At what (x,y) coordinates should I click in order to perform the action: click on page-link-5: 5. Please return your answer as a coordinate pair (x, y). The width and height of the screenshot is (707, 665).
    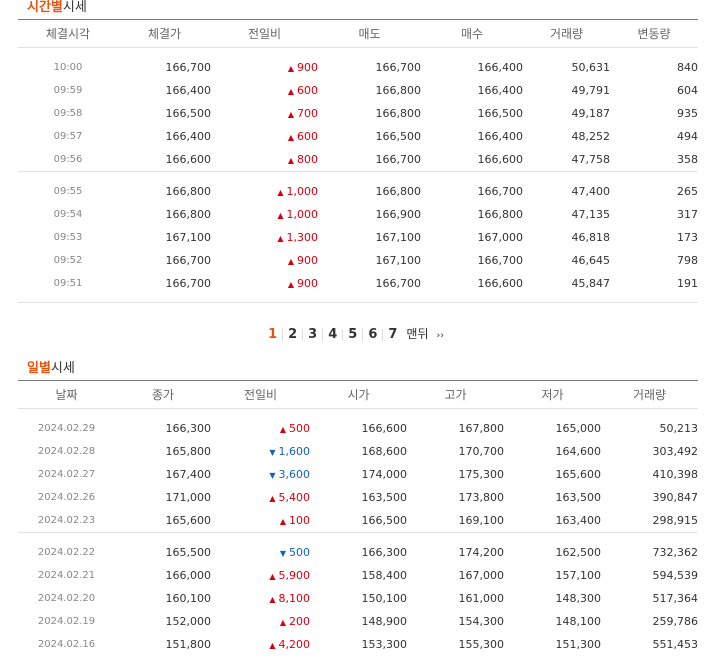
    Looking at the image, I should click on (353, 334).